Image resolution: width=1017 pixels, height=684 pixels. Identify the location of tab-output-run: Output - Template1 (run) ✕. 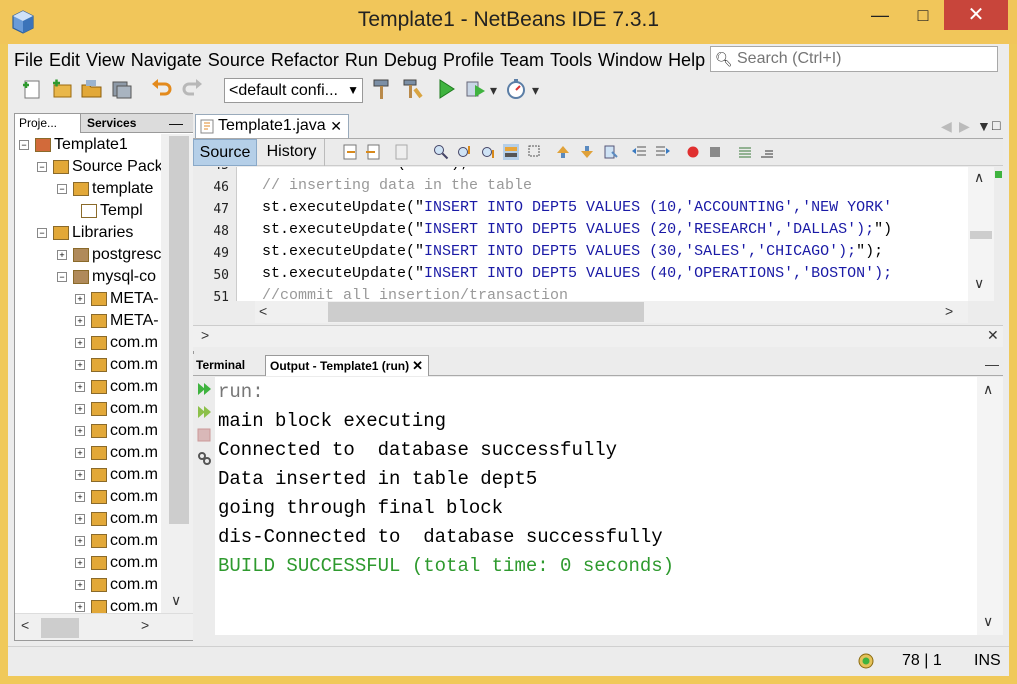
(347, 365).